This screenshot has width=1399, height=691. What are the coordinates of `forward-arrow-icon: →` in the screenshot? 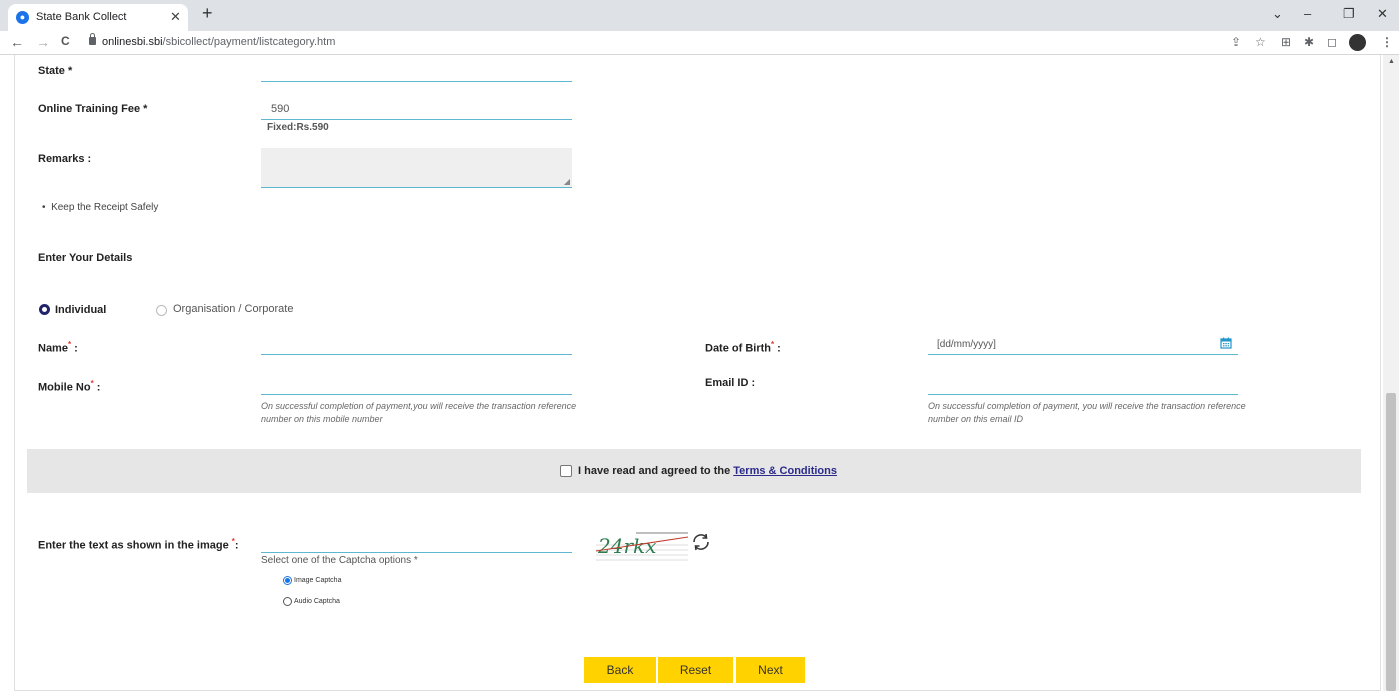 It's located at (43, 42).